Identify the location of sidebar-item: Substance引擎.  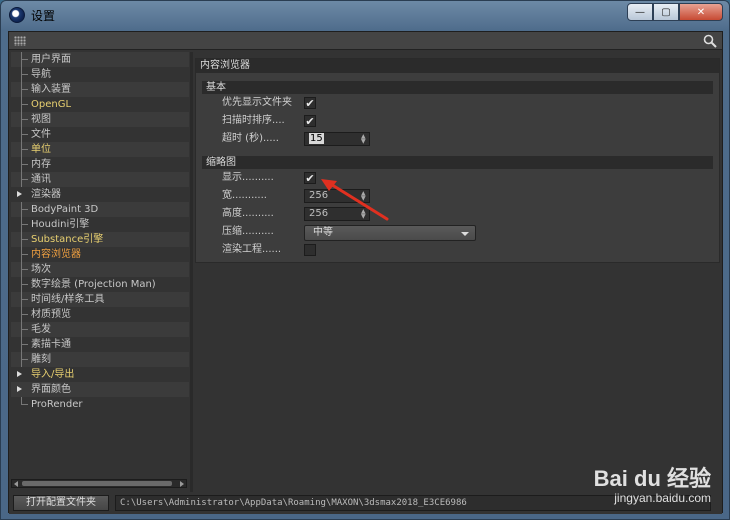
(100, 239).